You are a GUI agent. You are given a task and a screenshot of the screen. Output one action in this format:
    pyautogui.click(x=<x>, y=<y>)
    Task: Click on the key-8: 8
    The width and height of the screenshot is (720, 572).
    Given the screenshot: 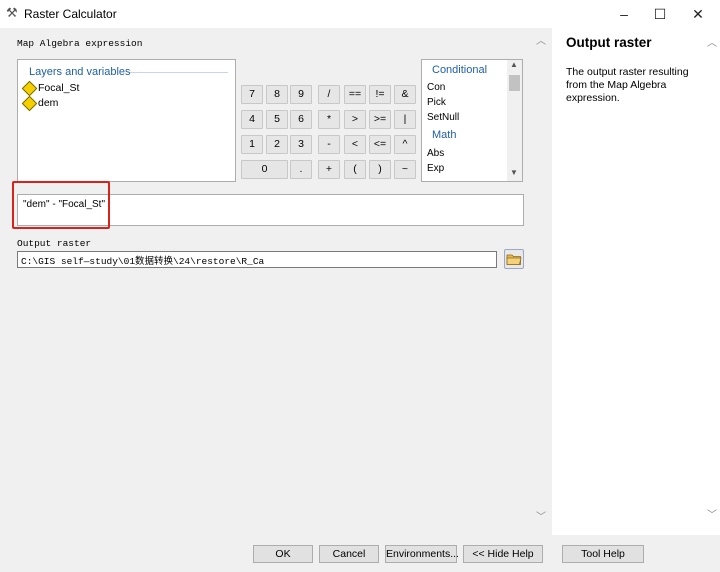 What is the action you would take?
    pyautogui.click(x=277, y=94)
    